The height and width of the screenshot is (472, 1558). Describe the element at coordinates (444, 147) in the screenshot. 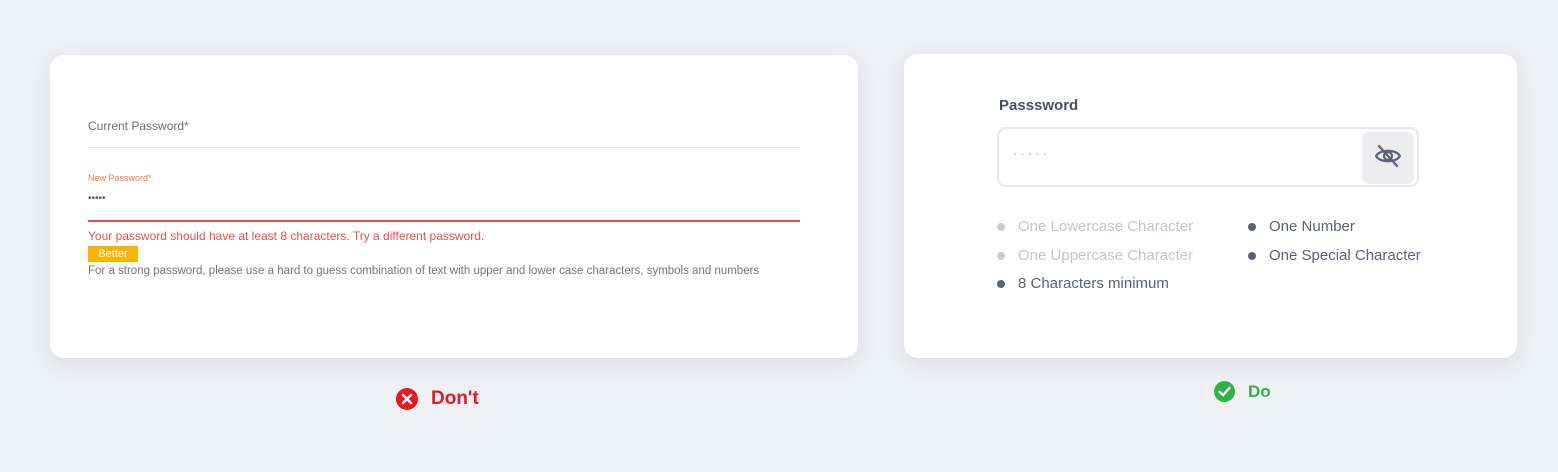

I see `current-password-field` at that location.